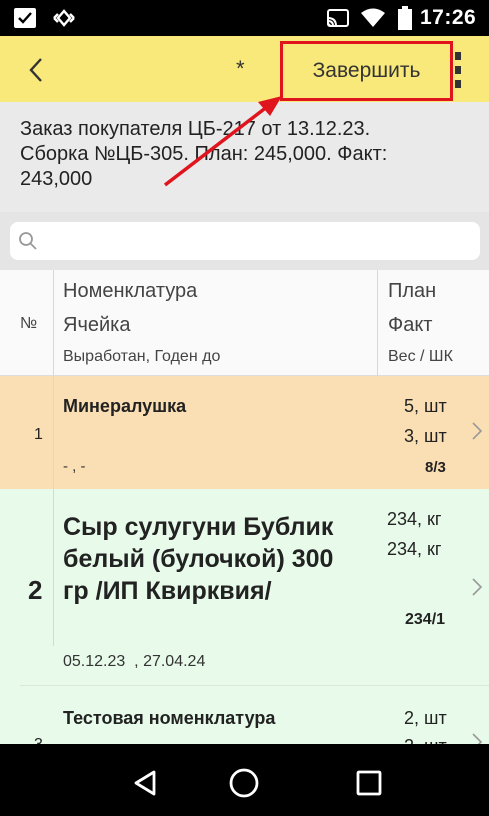 This screenshot has height=816, width=489. What do you see at coordinates (414, 549) in the screenshot?
I see `row-fact: 234, кг` at bounding box center [414, 549].